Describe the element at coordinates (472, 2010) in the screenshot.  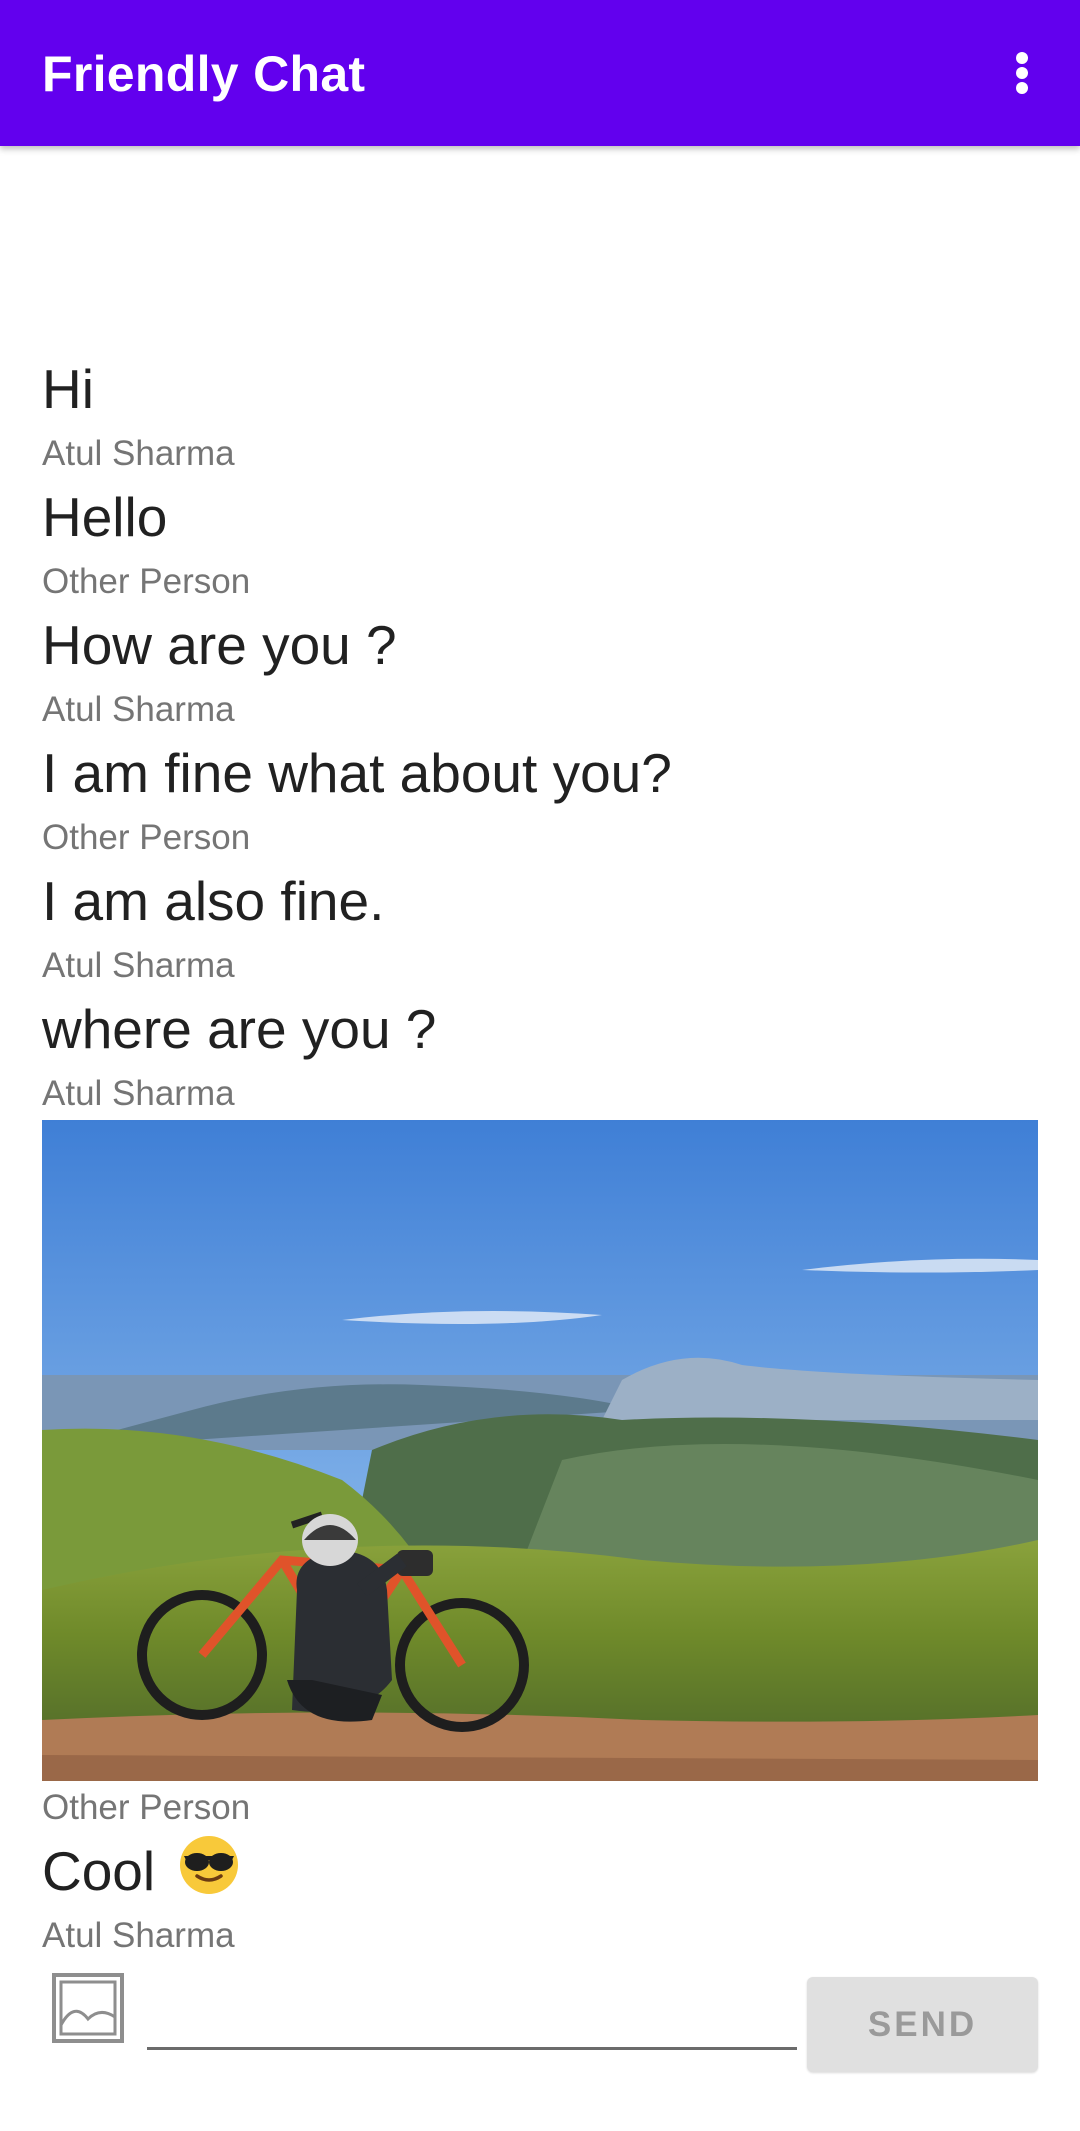
I see `message-input` at that location.